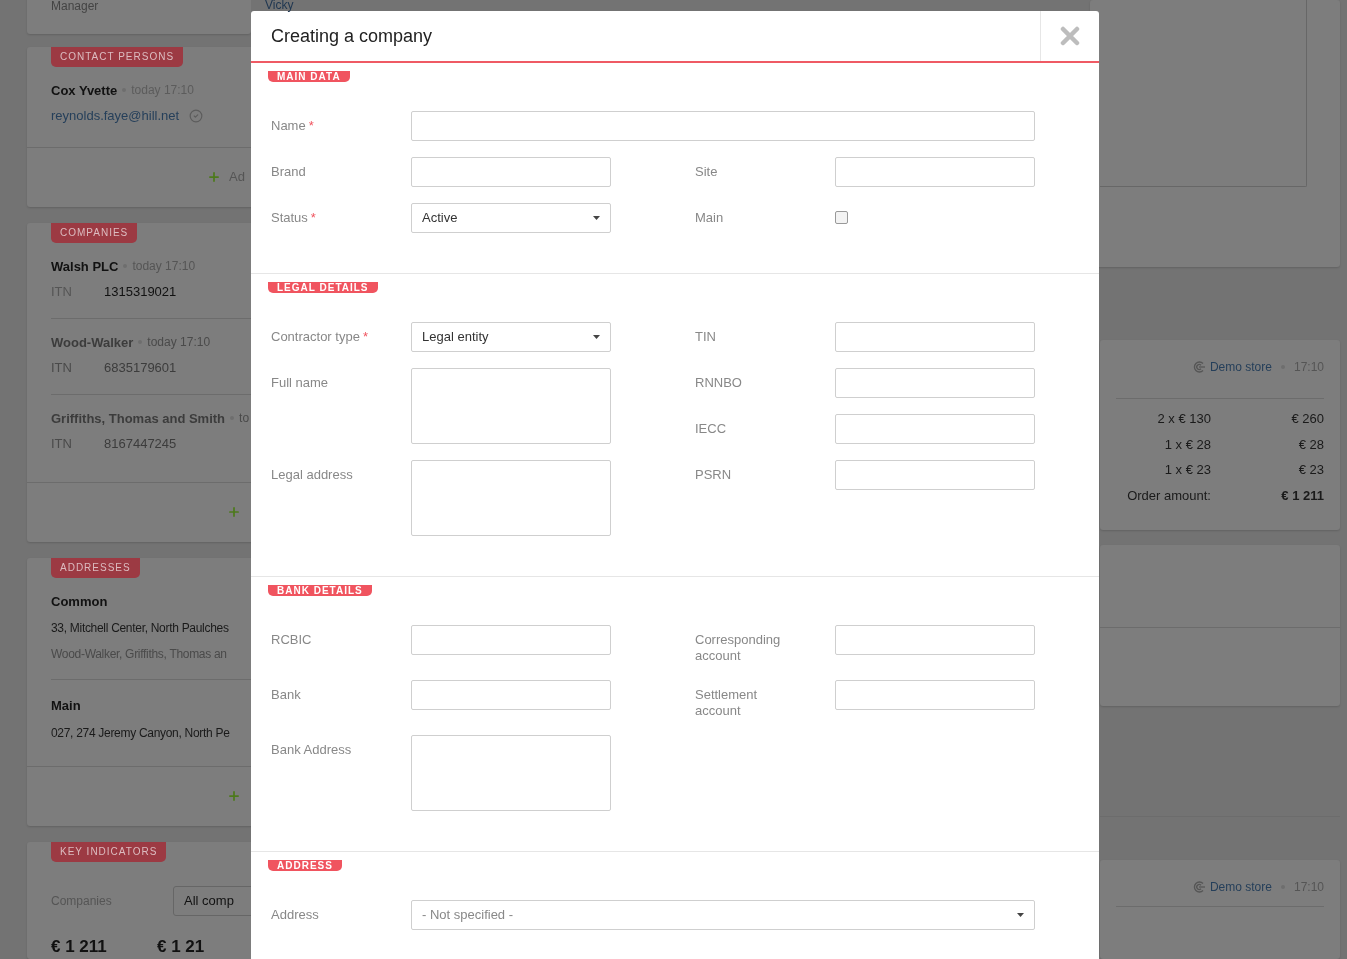  I want to click on address-line: 33, Mitchell Center, North Paulches, so click(140, 628).